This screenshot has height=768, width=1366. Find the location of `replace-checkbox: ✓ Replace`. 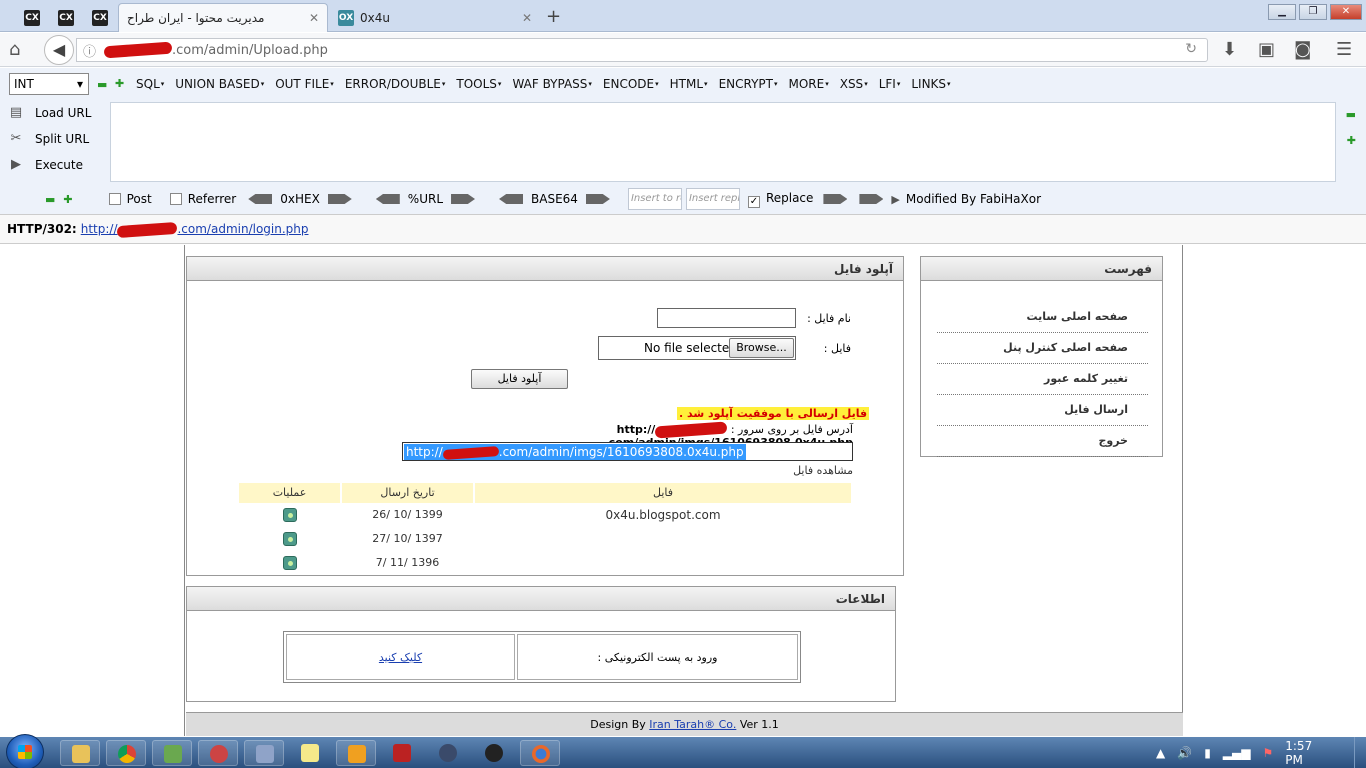

replace-checkbox: ✓ Replace is located at coordinates (780, 199).